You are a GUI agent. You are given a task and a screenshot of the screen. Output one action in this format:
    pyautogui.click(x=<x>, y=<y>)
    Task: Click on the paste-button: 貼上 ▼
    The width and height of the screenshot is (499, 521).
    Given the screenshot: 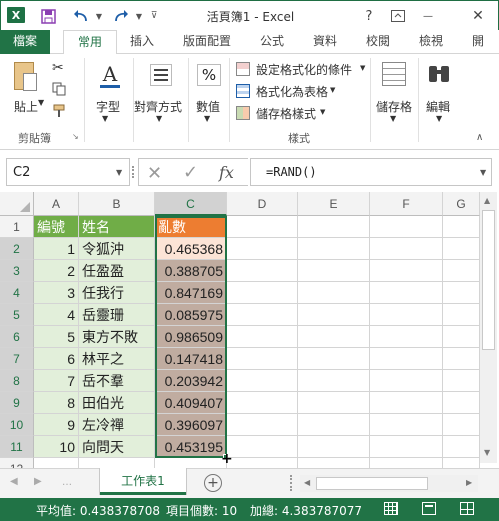 What is the action you would take?
    pyautogui.click(x=28, y=90)
    